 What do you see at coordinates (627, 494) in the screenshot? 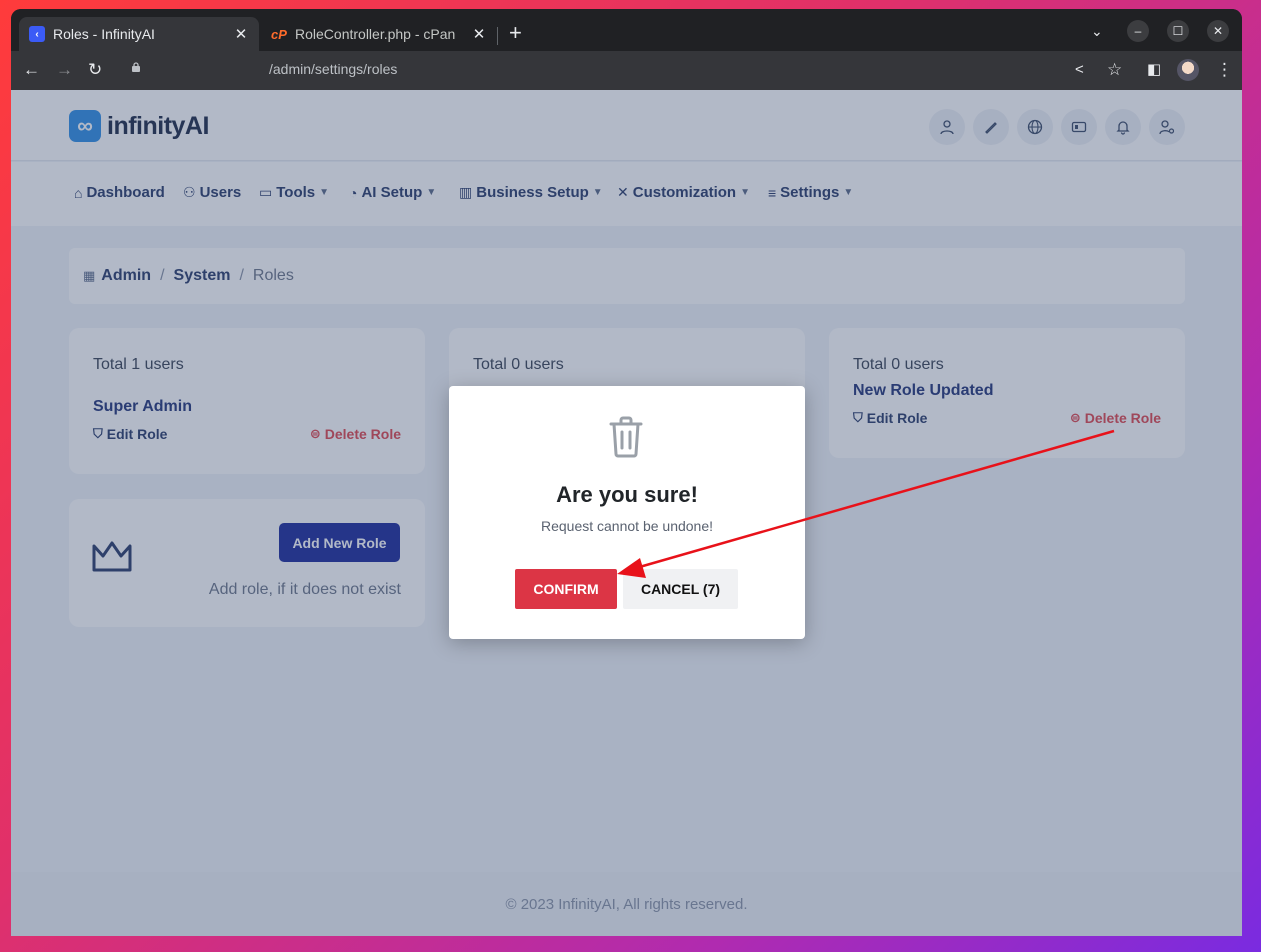
I see `dialog-title: Are you sure!` at bounding box center [627, 494].